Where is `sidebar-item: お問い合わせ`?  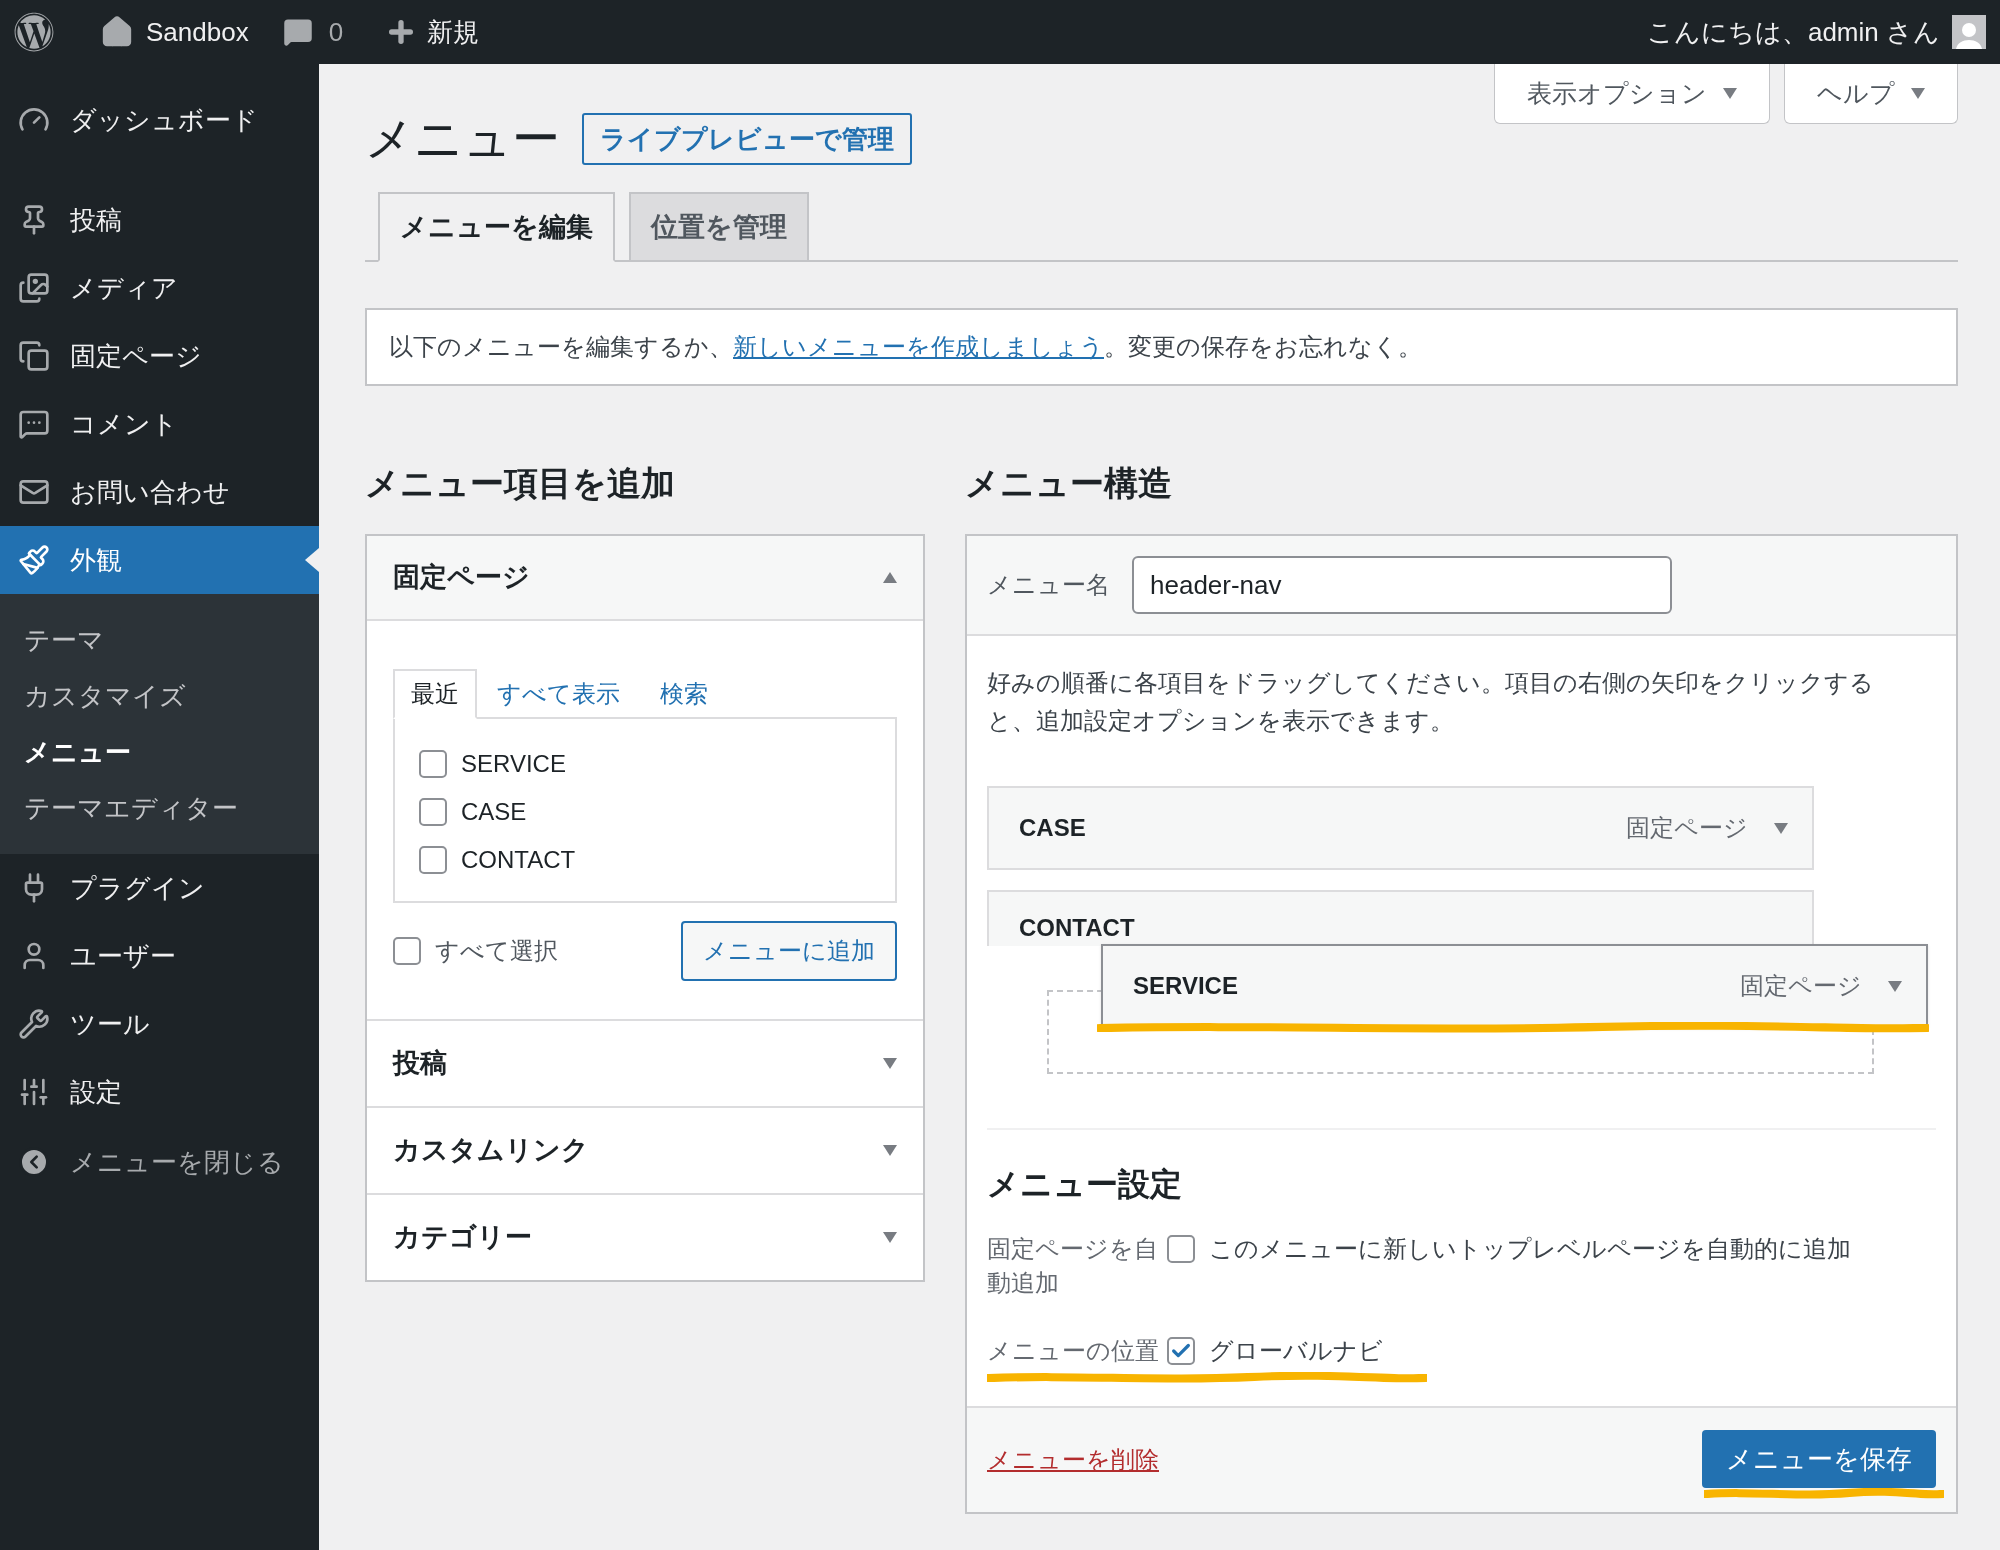 sidebar-item: お問い合わせ is located at coordinates (159, 492).